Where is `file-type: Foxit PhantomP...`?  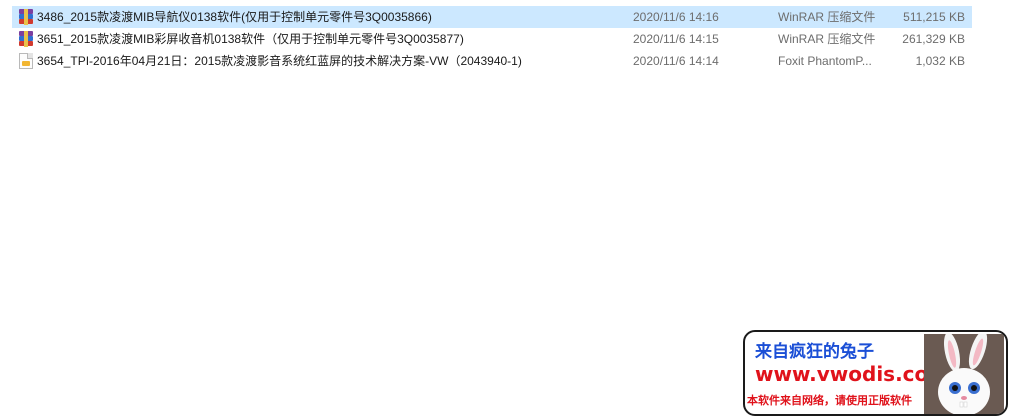 file-type: Foxit PhantomP... is located at coordinates (825, 61).